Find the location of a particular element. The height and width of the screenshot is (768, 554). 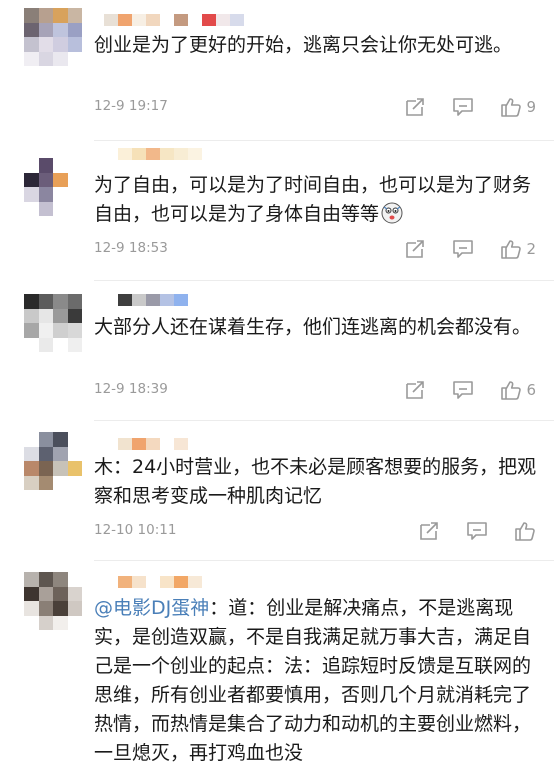

comment-actions: 2 is located at coordinates (470, 249).